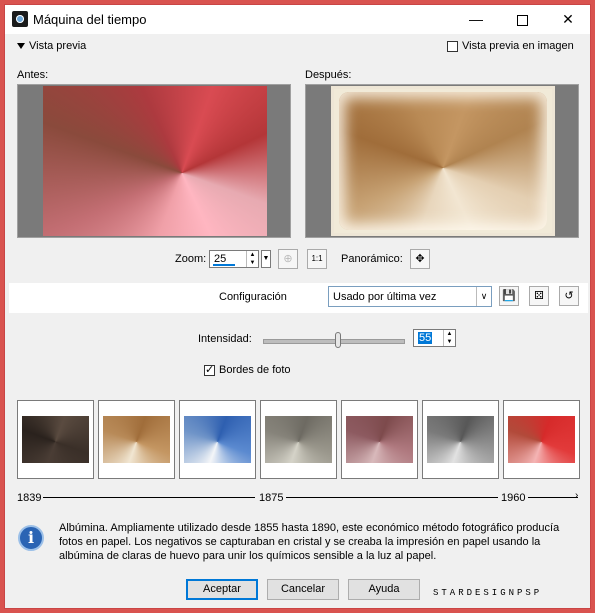 Image resolution: width=595 pixels, height=613 pixels. I want to click on maximize-icon, so click(522, 20).